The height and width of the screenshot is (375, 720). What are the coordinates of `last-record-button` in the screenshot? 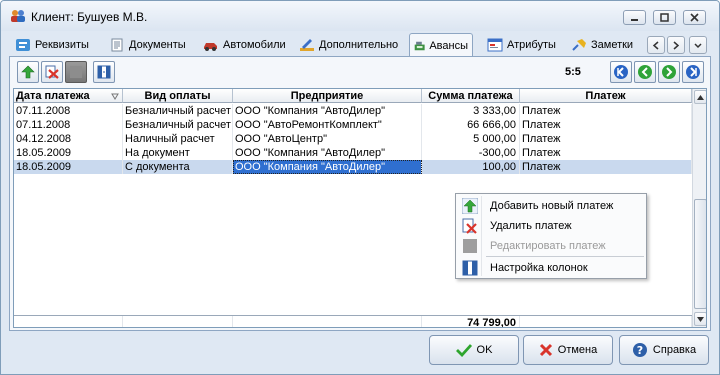 It's located at (693, 72).